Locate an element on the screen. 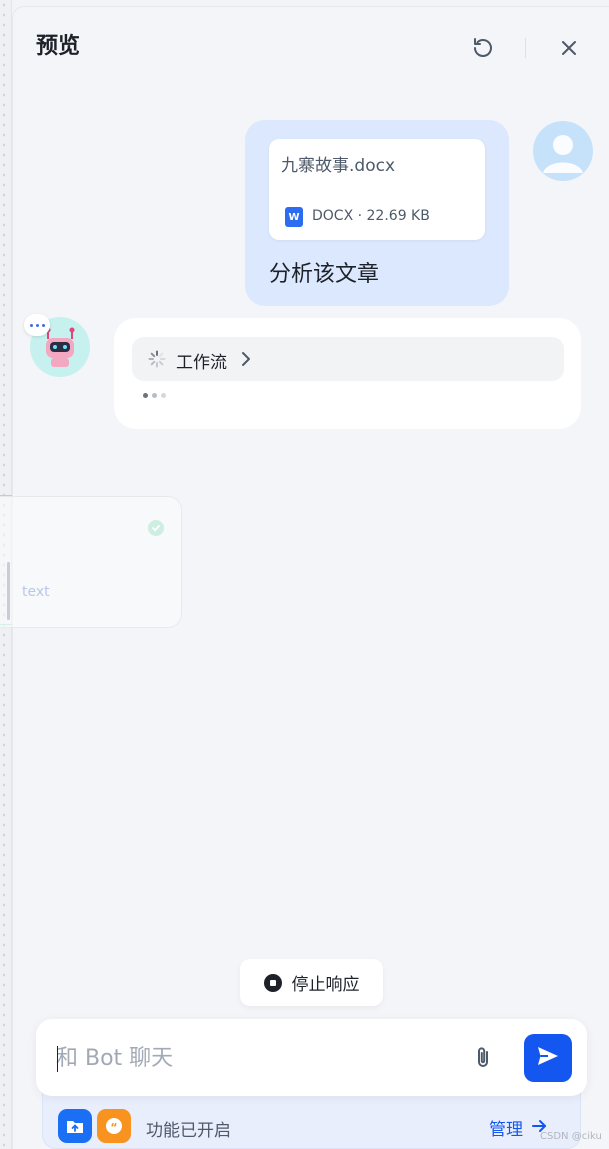 Image resolution: width=609 pixels, height=1149 pixels. user-avatar is located at coordinates (563, 151).